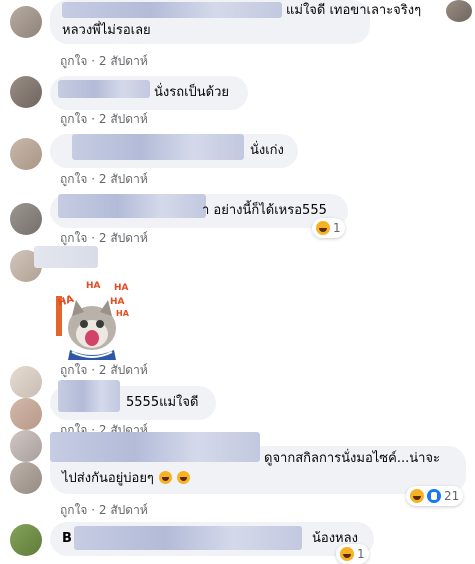 This screenshot has height=564, width=475. I want to click on comment-bubble: 5555แม่ใจดี, so click(133, 400).